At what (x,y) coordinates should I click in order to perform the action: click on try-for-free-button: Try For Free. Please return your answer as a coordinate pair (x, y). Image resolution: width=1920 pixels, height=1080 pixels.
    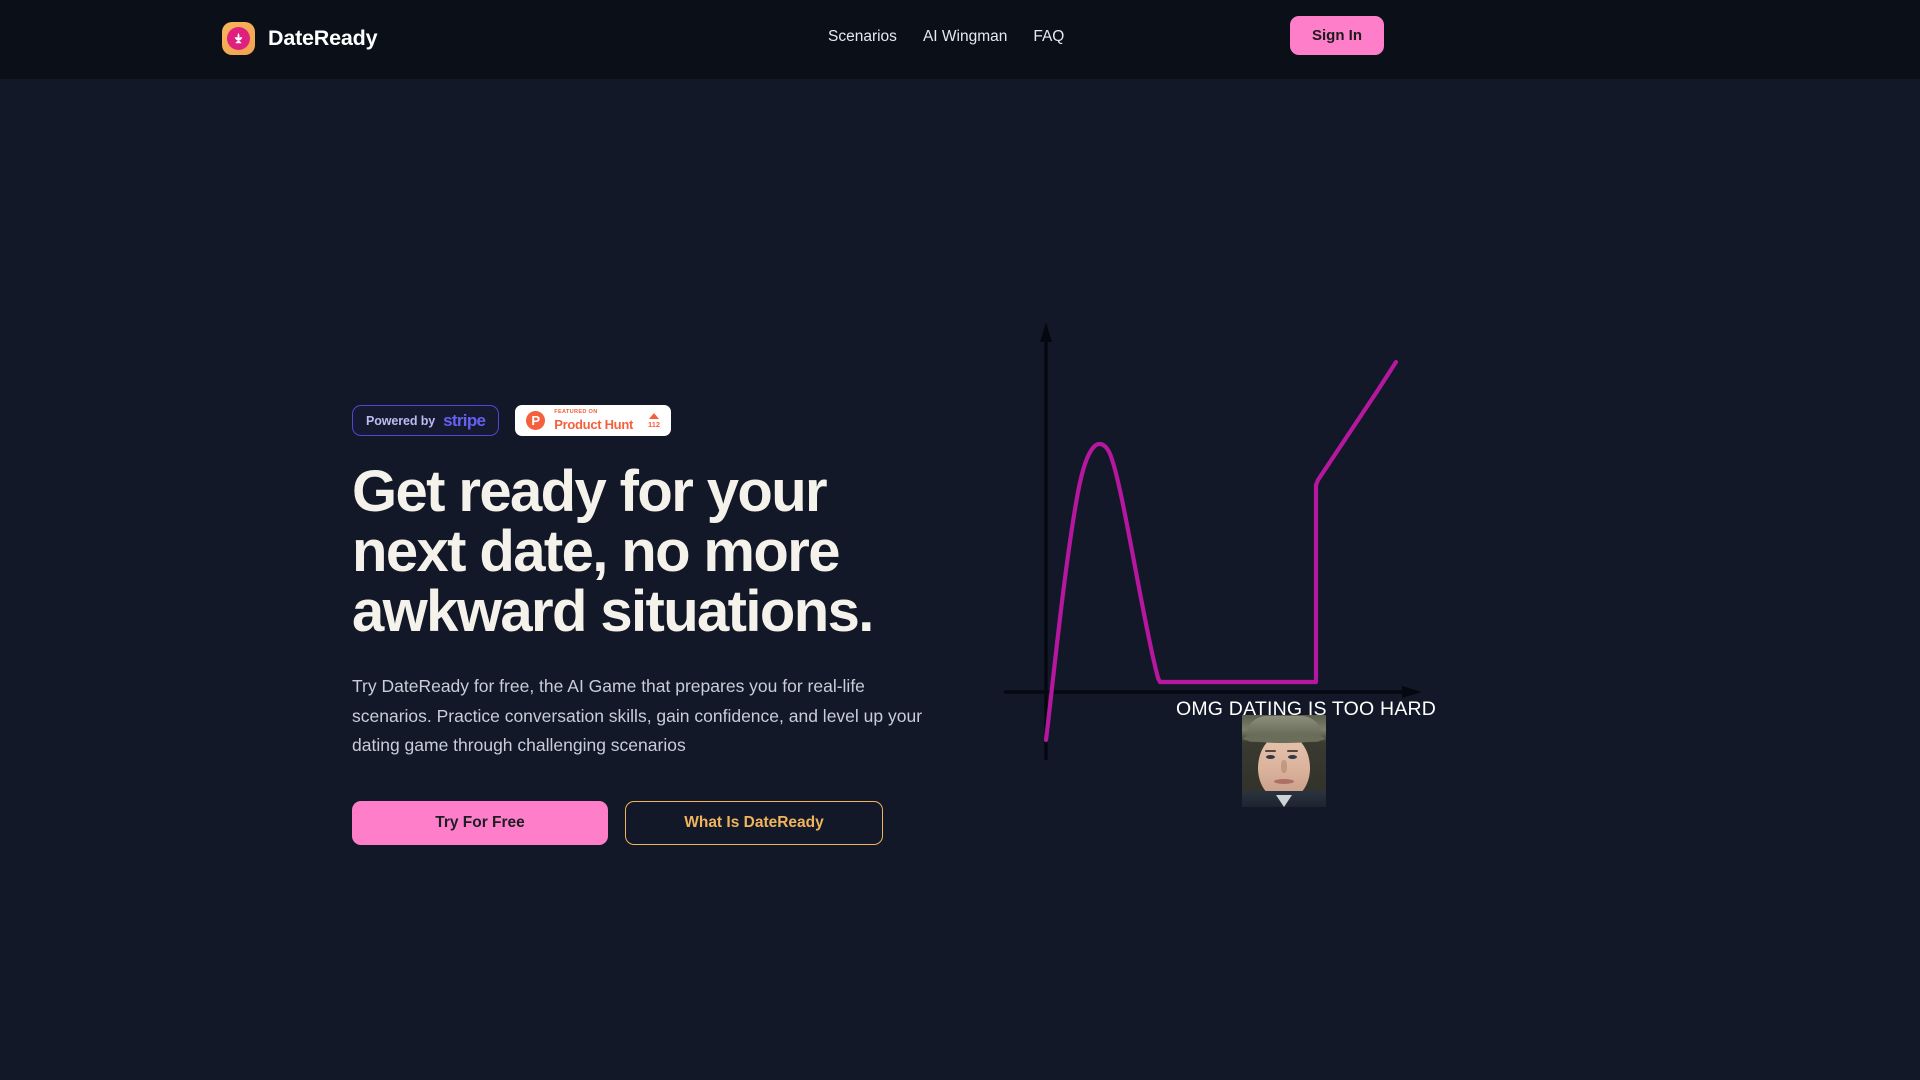
    Looking at the image, I should click on (480, 822).